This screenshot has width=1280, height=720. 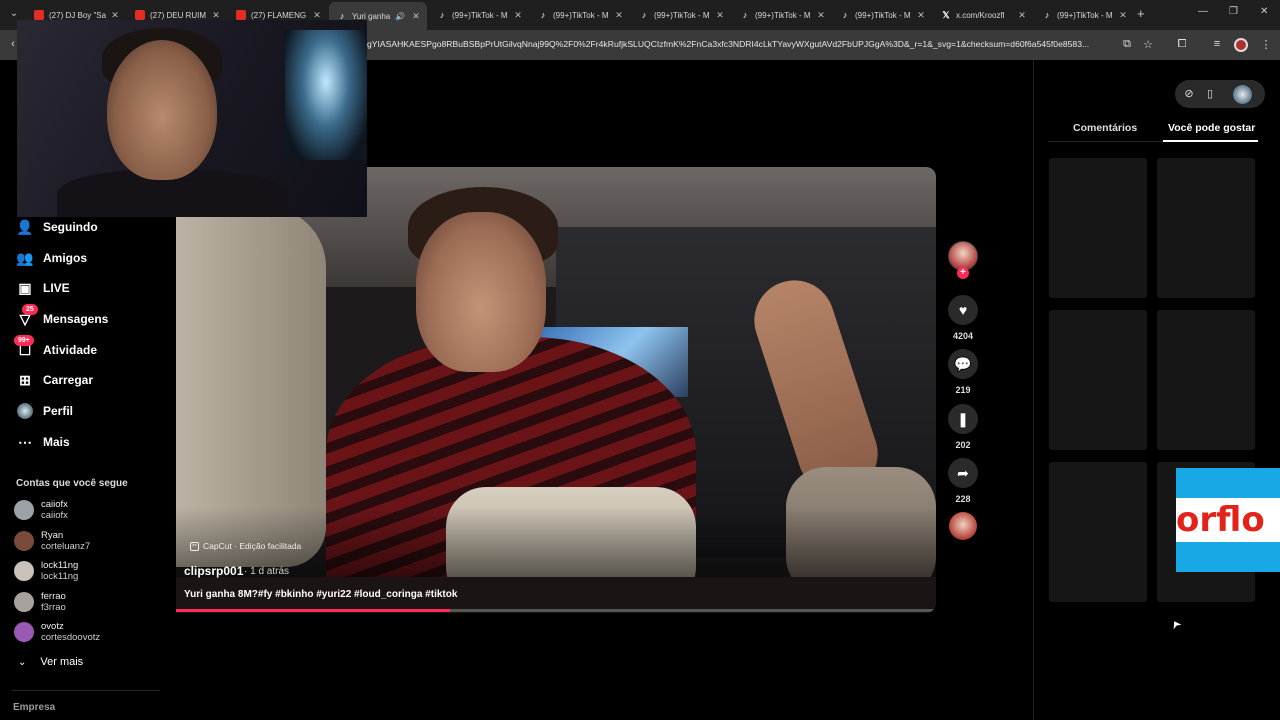 What do you see at coordinates (963, 526) in the screenshot?
I see `sound-disc-avatar` at bounding box center [963, 526].